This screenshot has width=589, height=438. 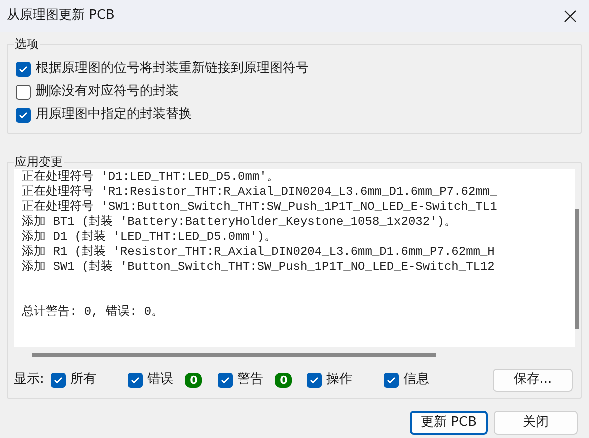 I want to click on log-line: 添加 SW1 (封装 'Button_Switch_THT:SW_Push_1P1T_NO_LED_E-Switch_TL12, so click(x=259, y=267).